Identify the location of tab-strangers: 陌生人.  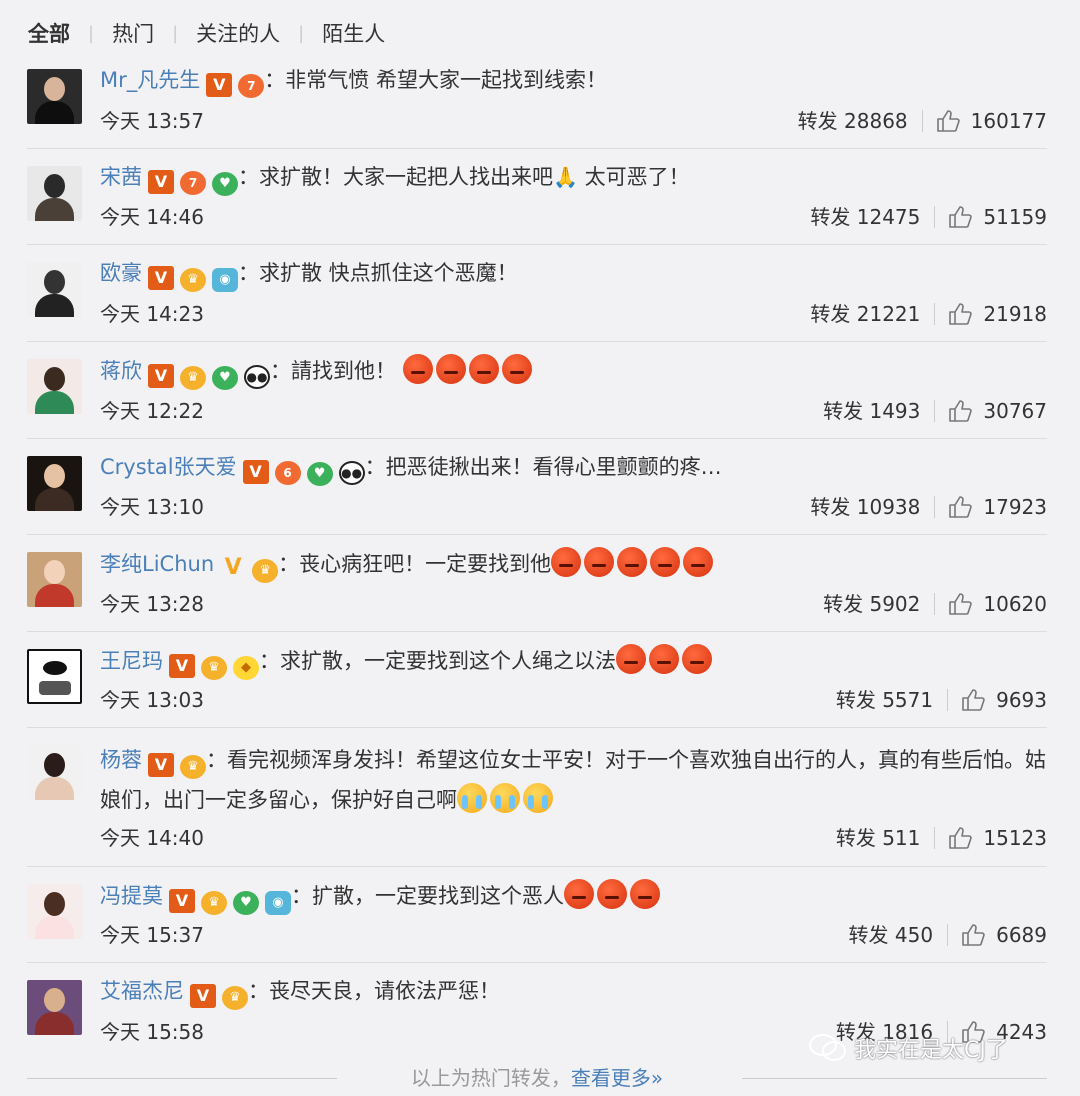
(353, 33).